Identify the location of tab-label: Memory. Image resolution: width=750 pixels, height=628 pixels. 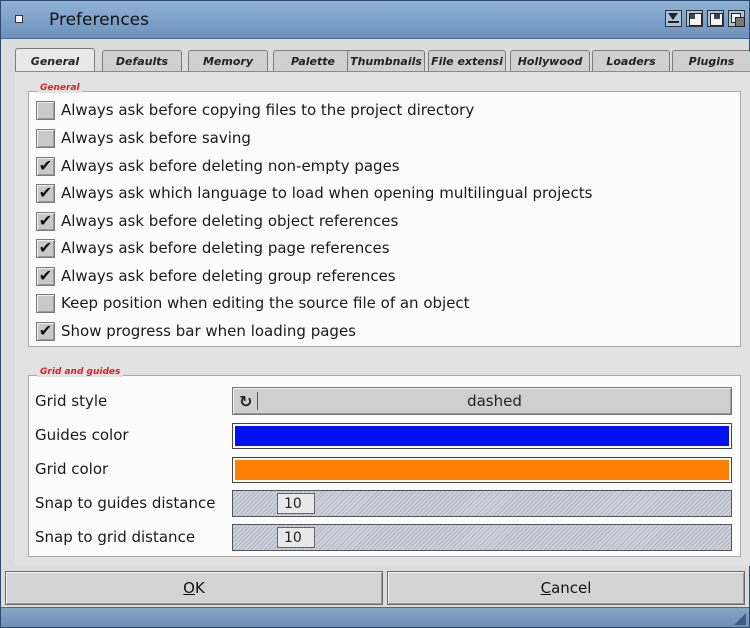
(228, 61).